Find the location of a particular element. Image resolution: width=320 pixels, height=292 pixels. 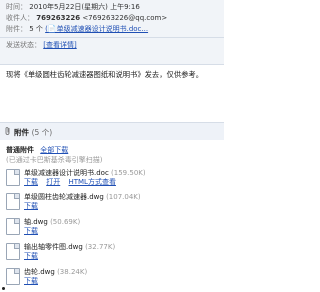

header-divider is located at coordinates (112, 37).